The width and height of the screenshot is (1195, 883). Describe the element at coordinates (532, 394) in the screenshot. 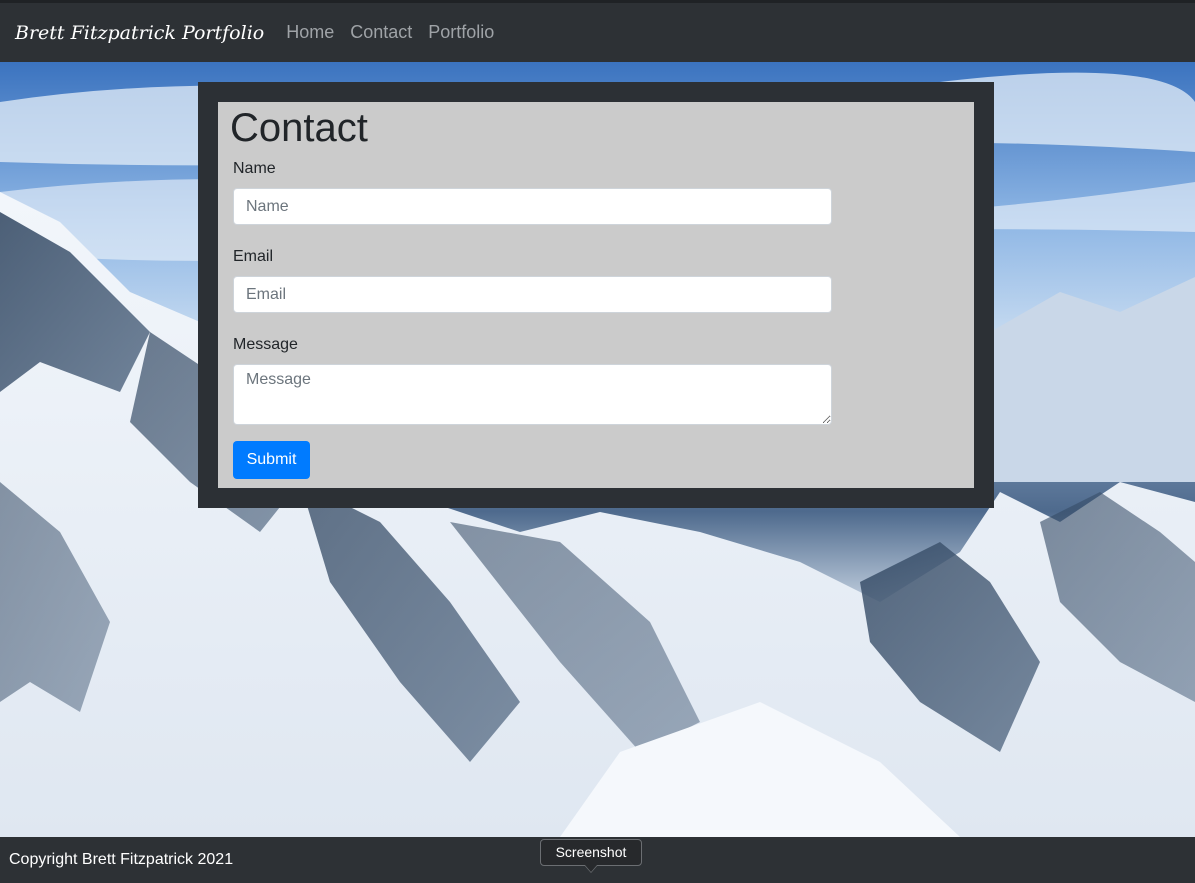

I see `message-textarea` at that location.